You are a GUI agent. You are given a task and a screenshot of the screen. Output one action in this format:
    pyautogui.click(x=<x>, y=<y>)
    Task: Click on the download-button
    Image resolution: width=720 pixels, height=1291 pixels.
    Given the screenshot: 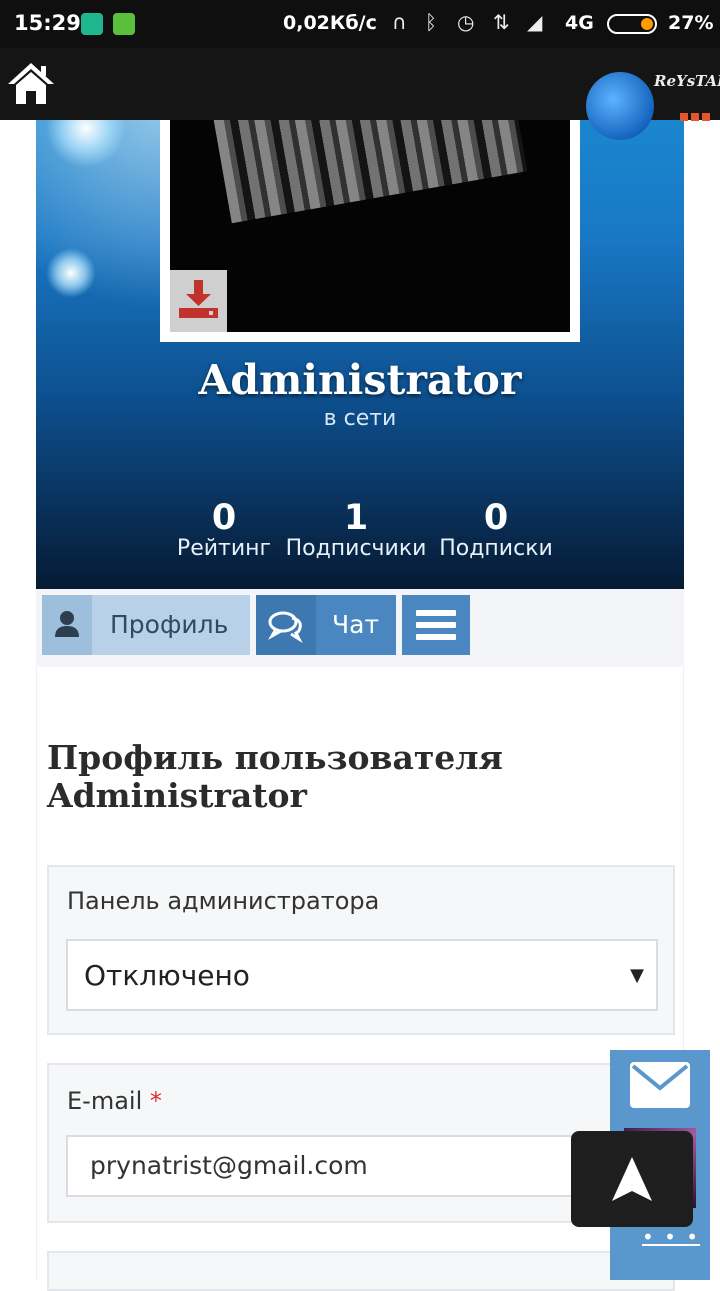 What is the action you would take?
    pyautogui.click(x=198, y=301)
    